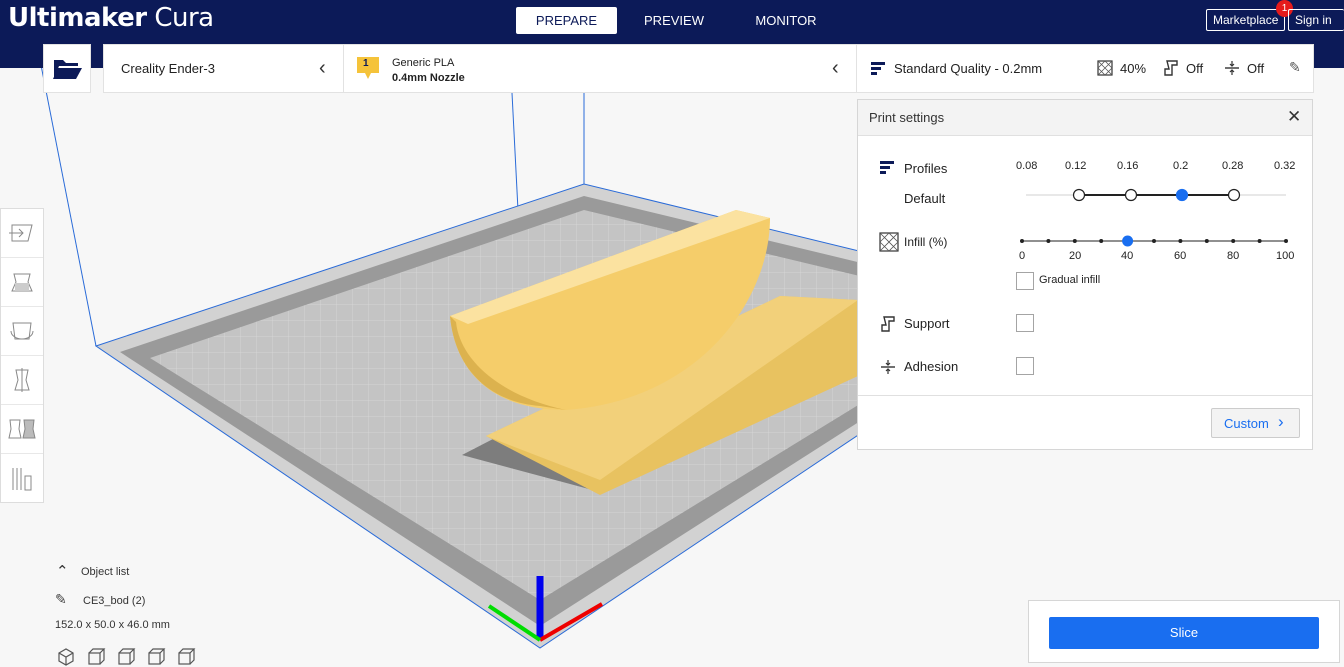 Image resolution: width=1344 pixels, height=667 pixels. I want to click on mirror-tool-button, so click(22, 380).